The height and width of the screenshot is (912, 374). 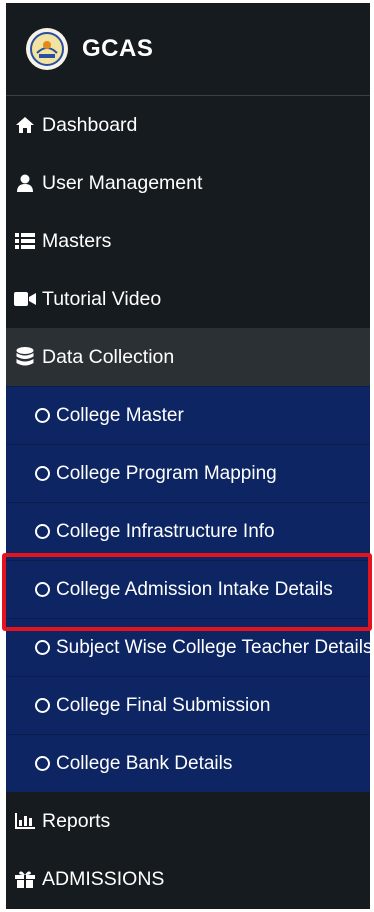 I want to click on home-icon, so click(x=25, y=125).